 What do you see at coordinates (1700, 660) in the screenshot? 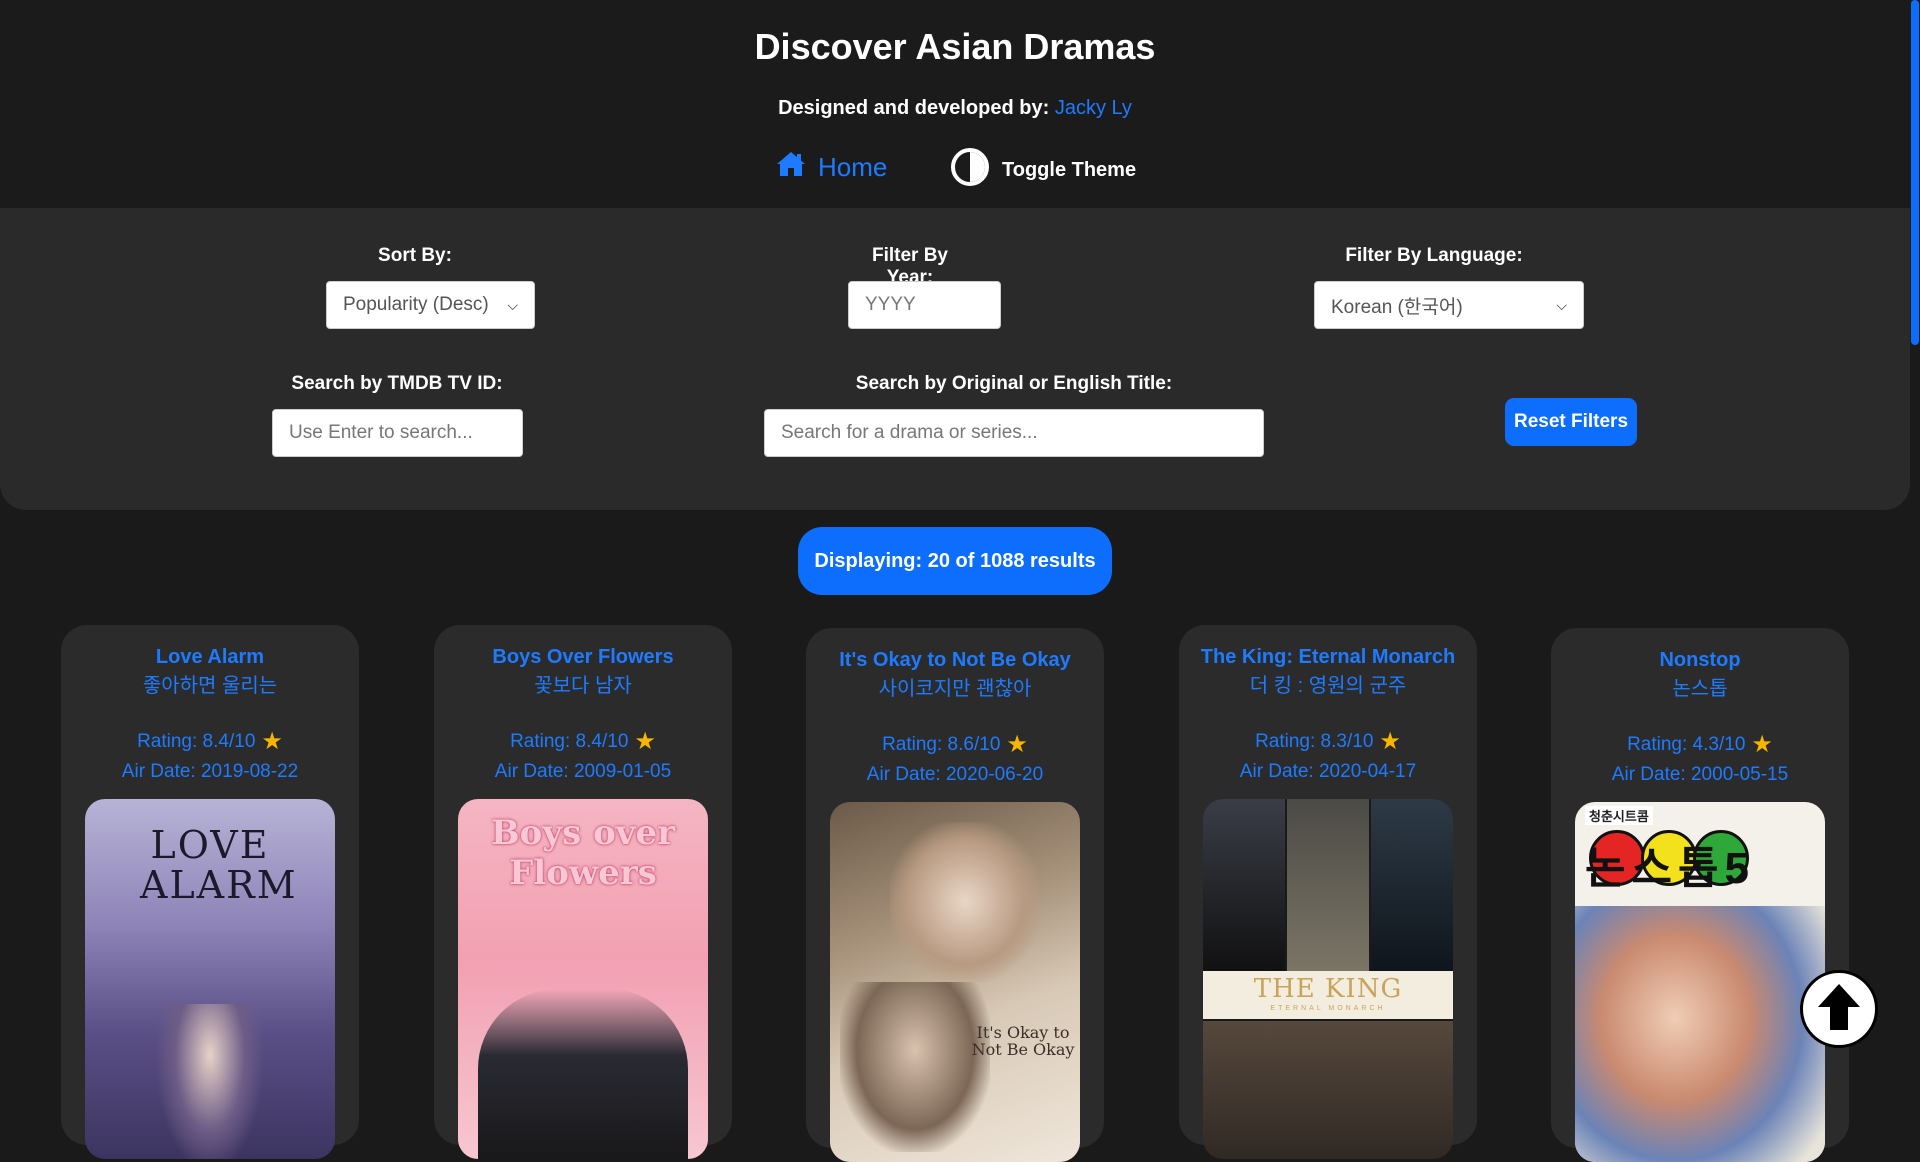
I see `card-title: Nonstop` at bounding box center [1700, 660].